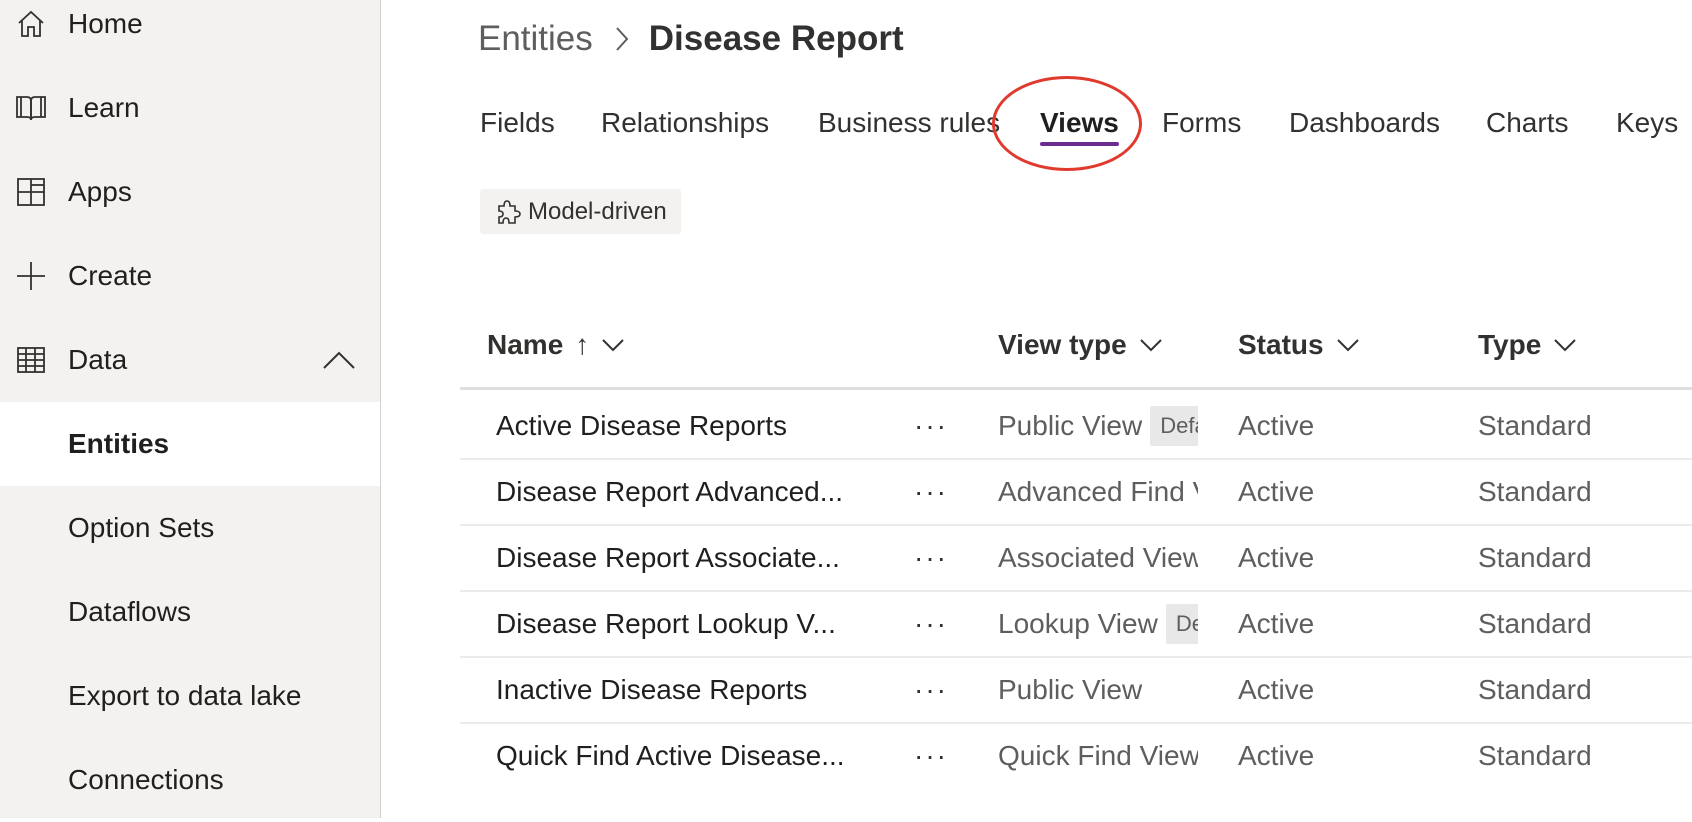 This screenshot has height=822, width=1692. I want to click on sidebar-item-label: Apps, so click(100, 191).